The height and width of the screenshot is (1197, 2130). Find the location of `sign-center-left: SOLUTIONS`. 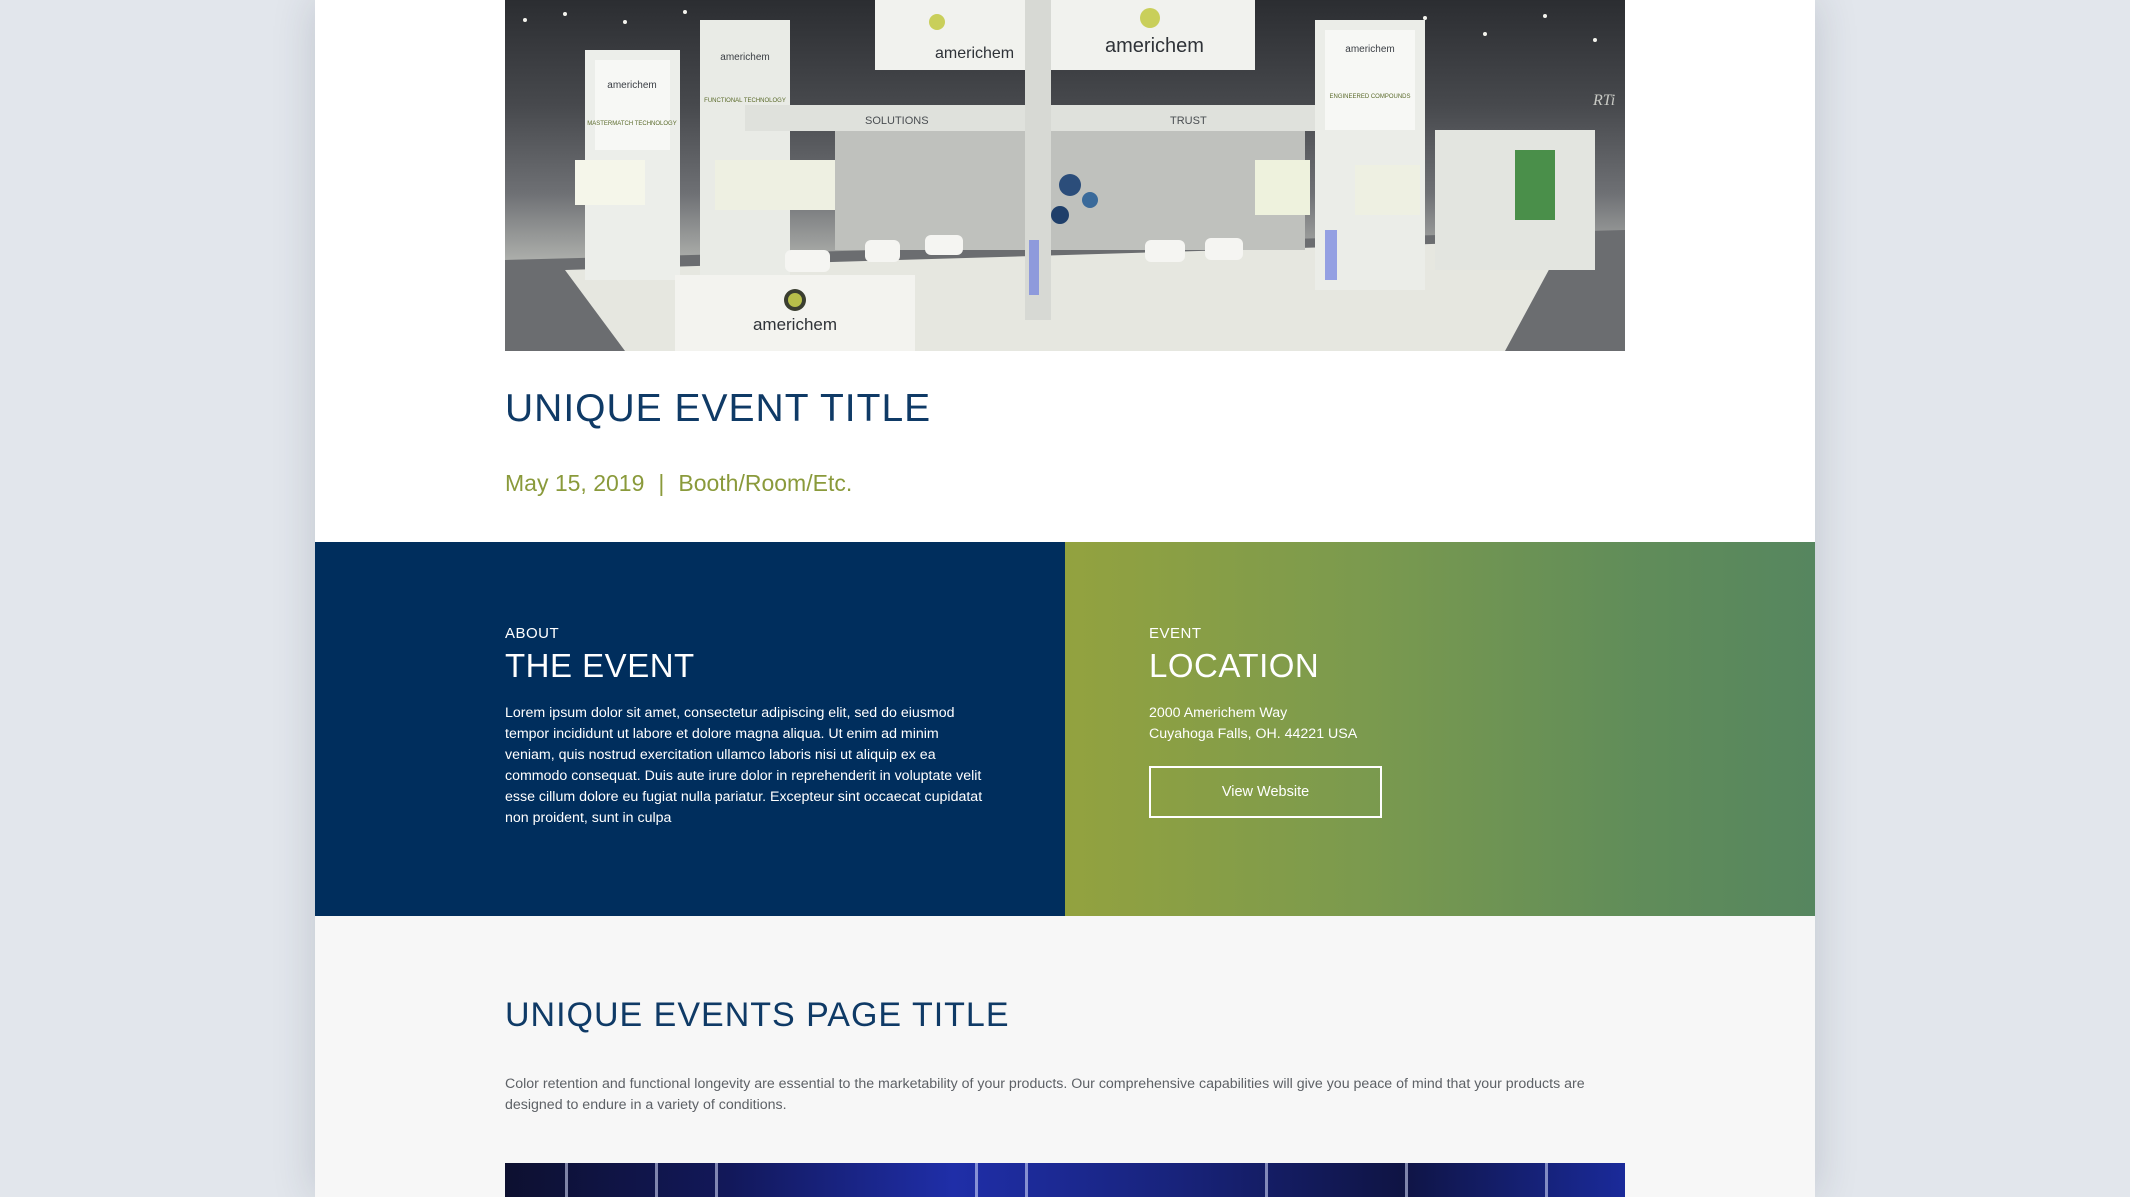

sign-center-left: SOLUTIONS is located at coordinates (897, 121).